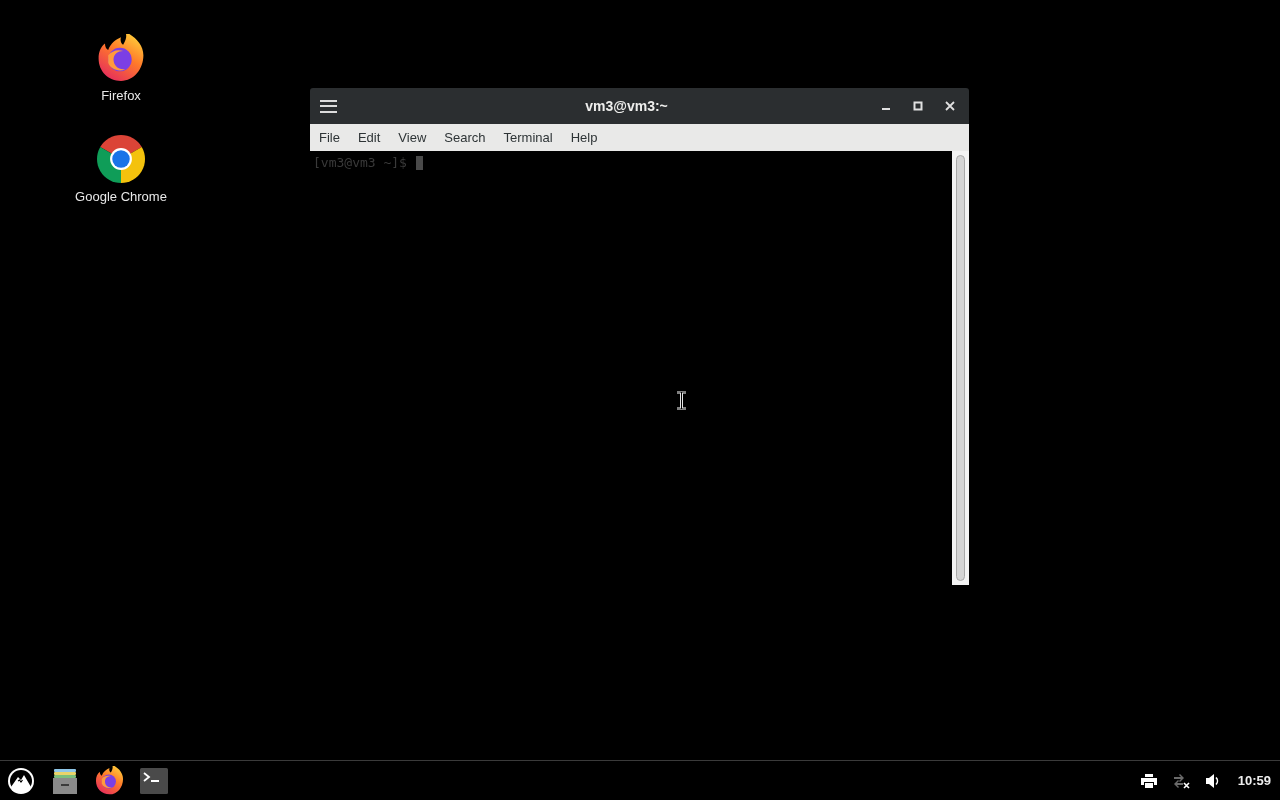  What do you see at coordinates (65, 780) in the screenshot?
I see `file-cabinet-icon` at bounding box center [65, 780].